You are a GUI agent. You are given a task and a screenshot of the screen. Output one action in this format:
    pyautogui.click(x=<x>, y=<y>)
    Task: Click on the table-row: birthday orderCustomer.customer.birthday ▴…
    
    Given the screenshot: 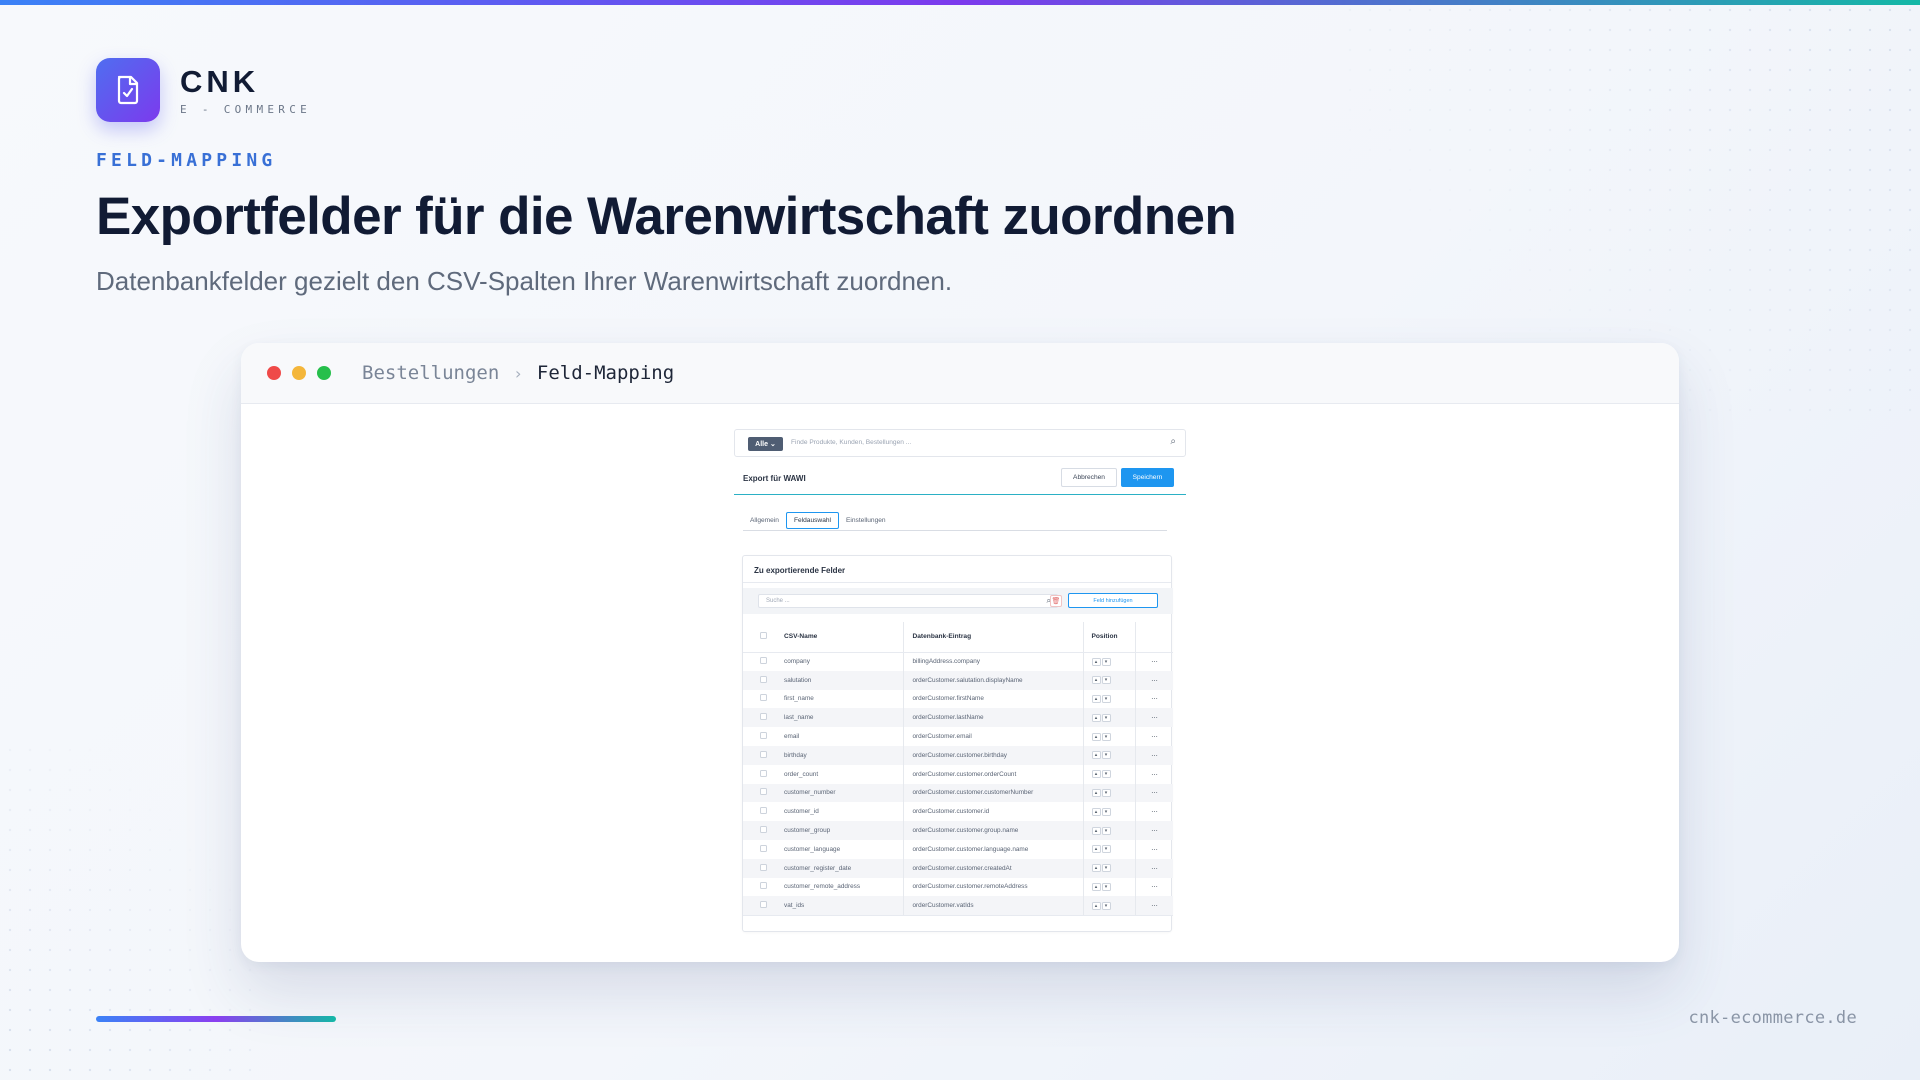 What is the action you would take?
    pyautogui.click(x=958, y=755)
    